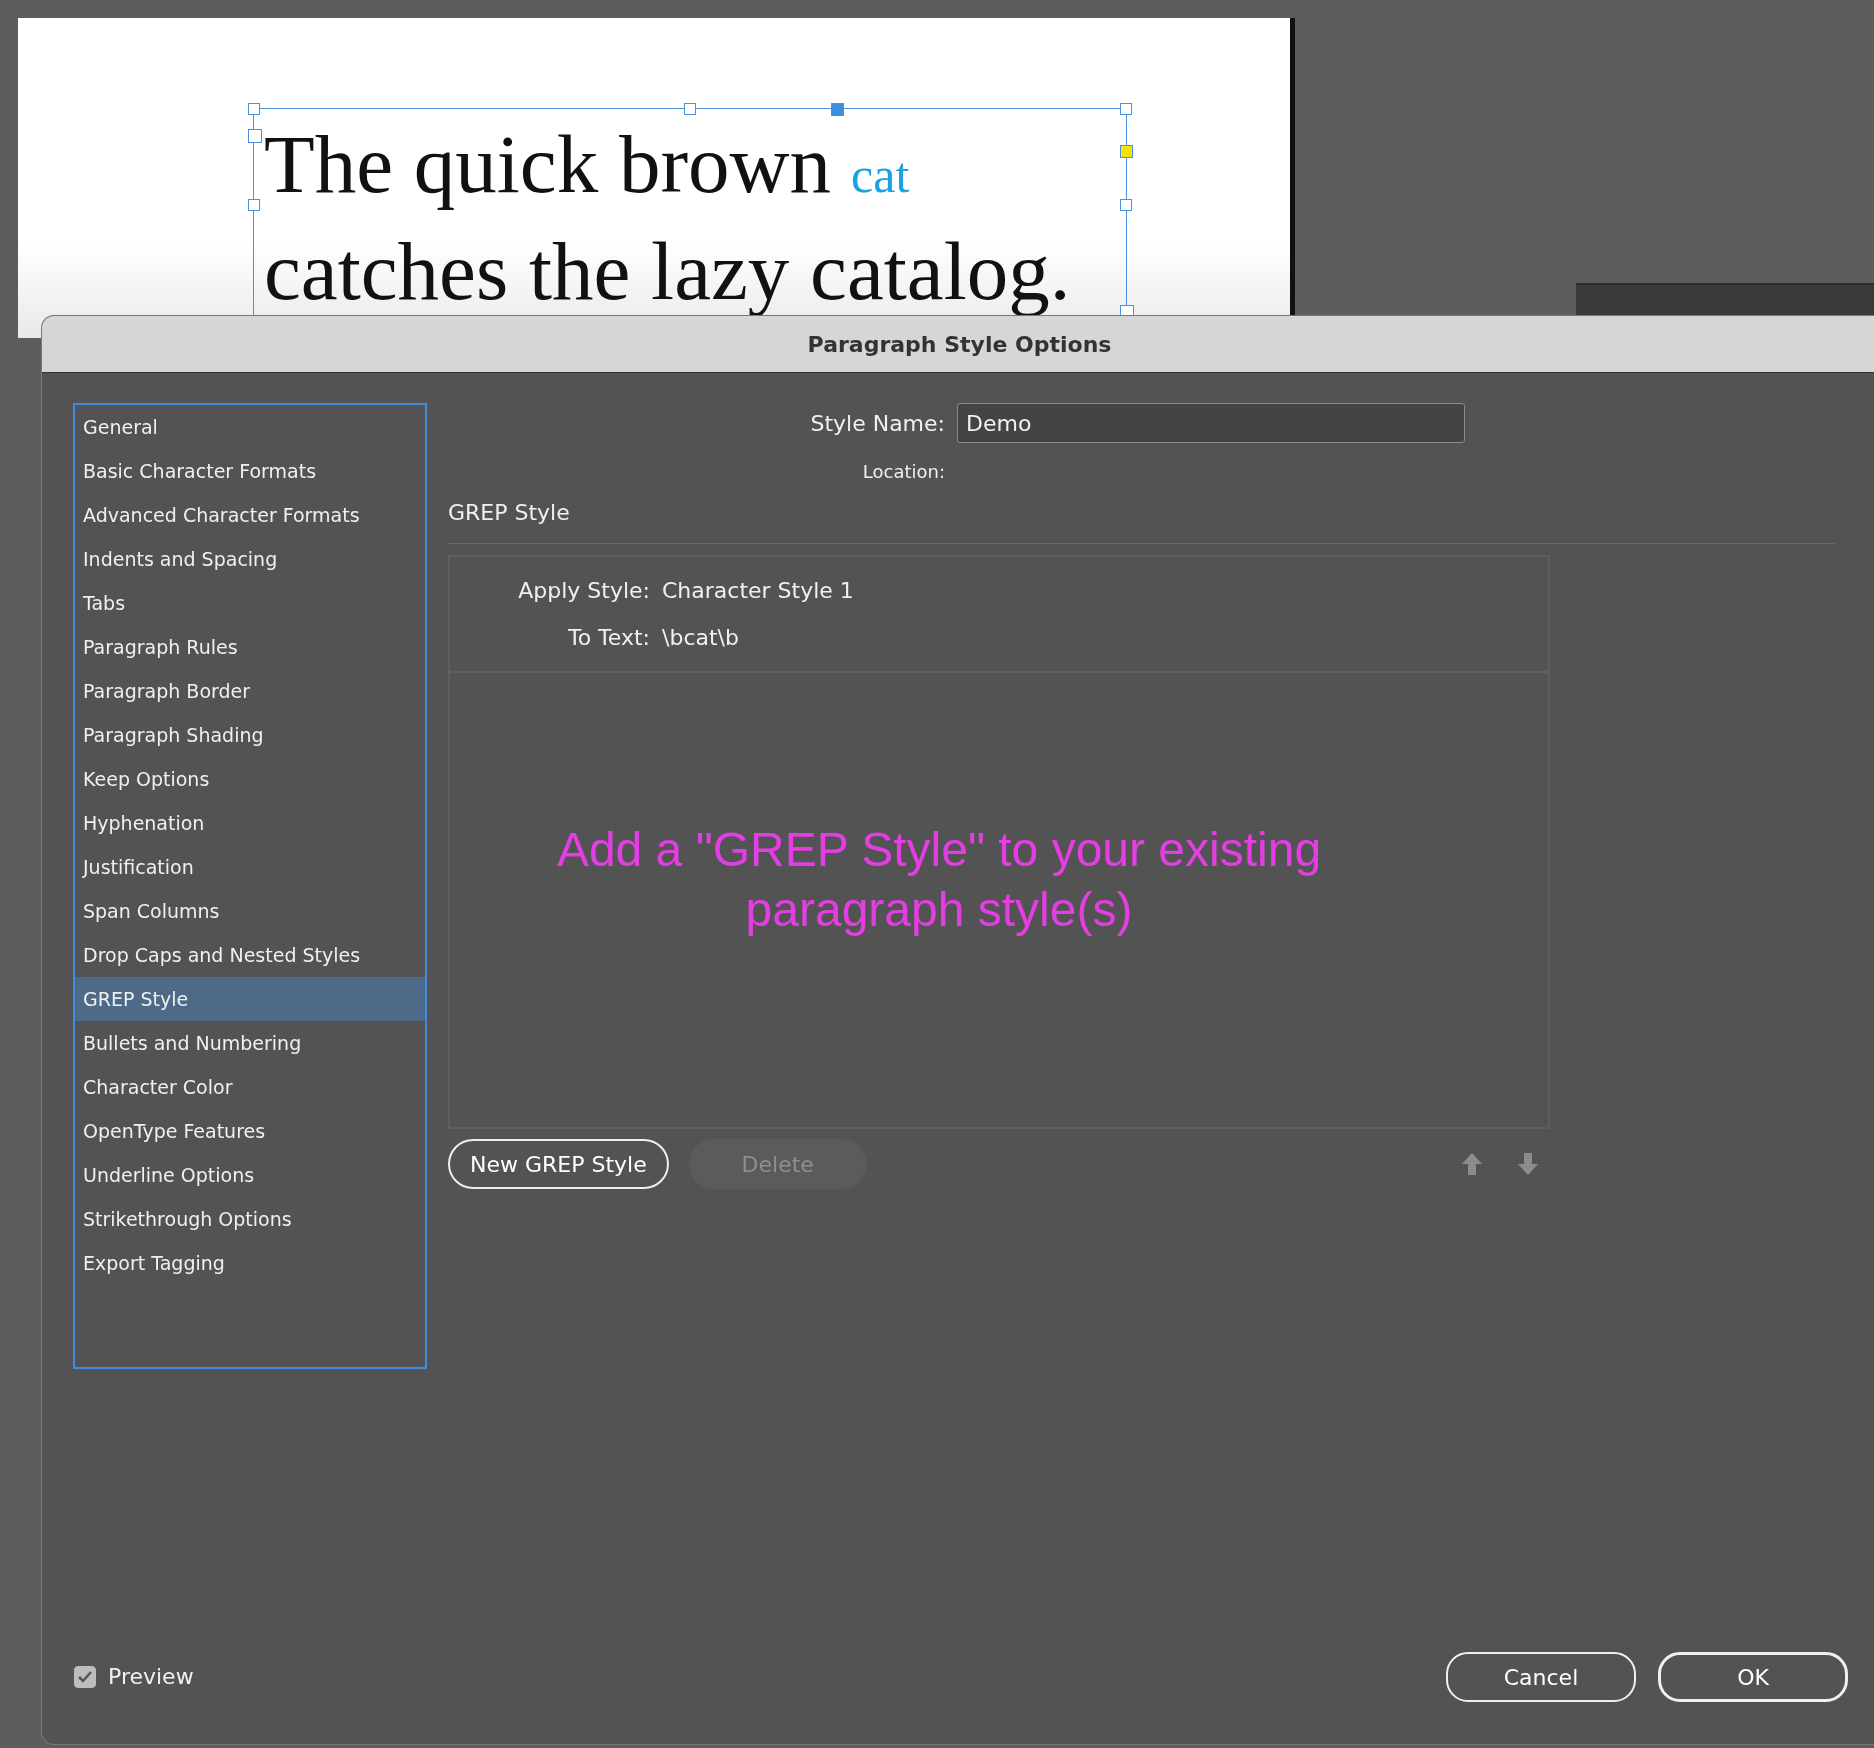  I want to click on category-item: Strikethrough Options, so click(250, 1219).